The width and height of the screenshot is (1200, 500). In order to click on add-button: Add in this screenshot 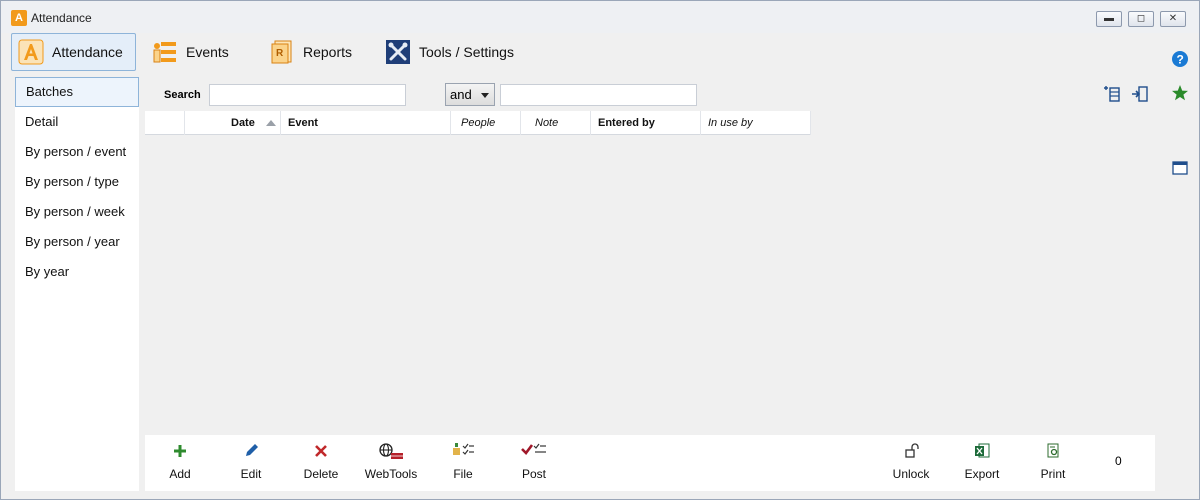, I will do `click(180, 463)`.